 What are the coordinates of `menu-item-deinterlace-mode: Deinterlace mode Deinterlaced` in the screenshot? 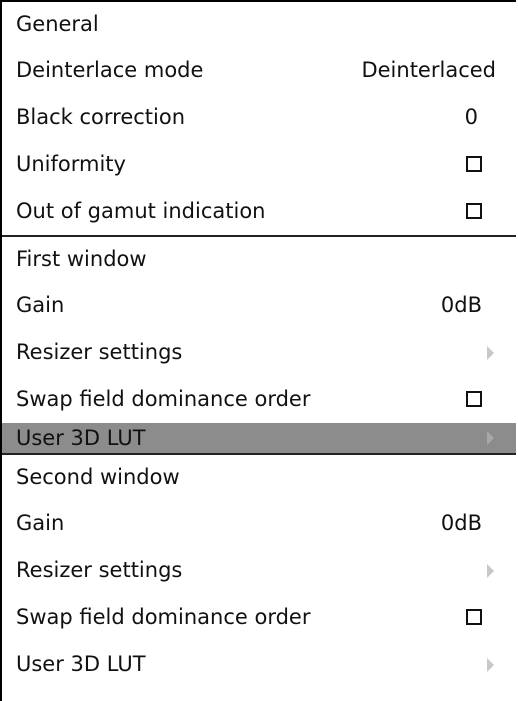 It's located at (259, 70).